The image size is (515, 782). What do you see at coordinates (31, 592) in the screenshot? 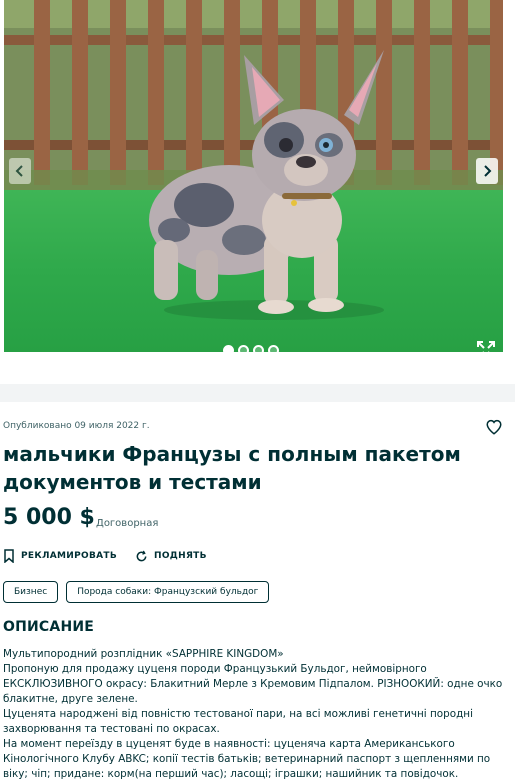
I see `tag-business: Бизнес` at bounding box center [31, 592].